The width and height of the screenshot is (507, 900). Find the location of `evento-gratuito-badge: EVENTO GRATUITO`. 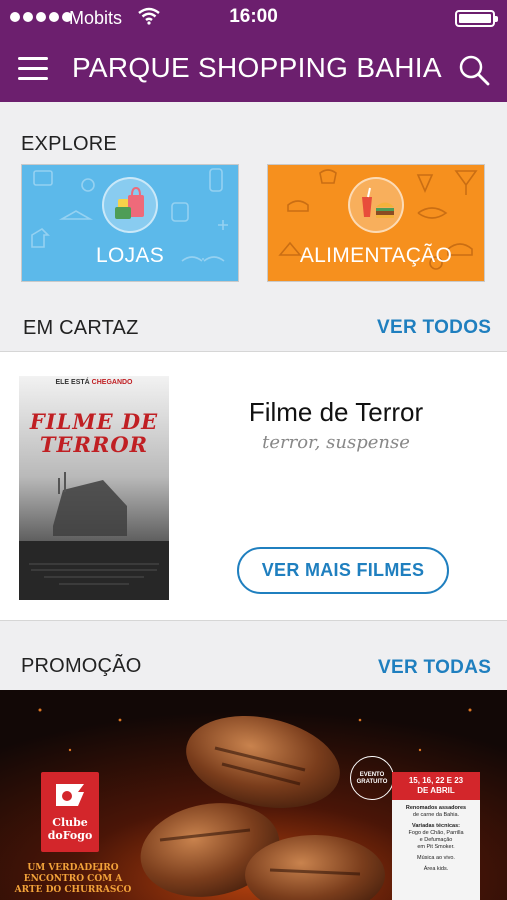

evento-gratuito-badge: EVENTO GRATUITO is located at coordinates (372, 778).